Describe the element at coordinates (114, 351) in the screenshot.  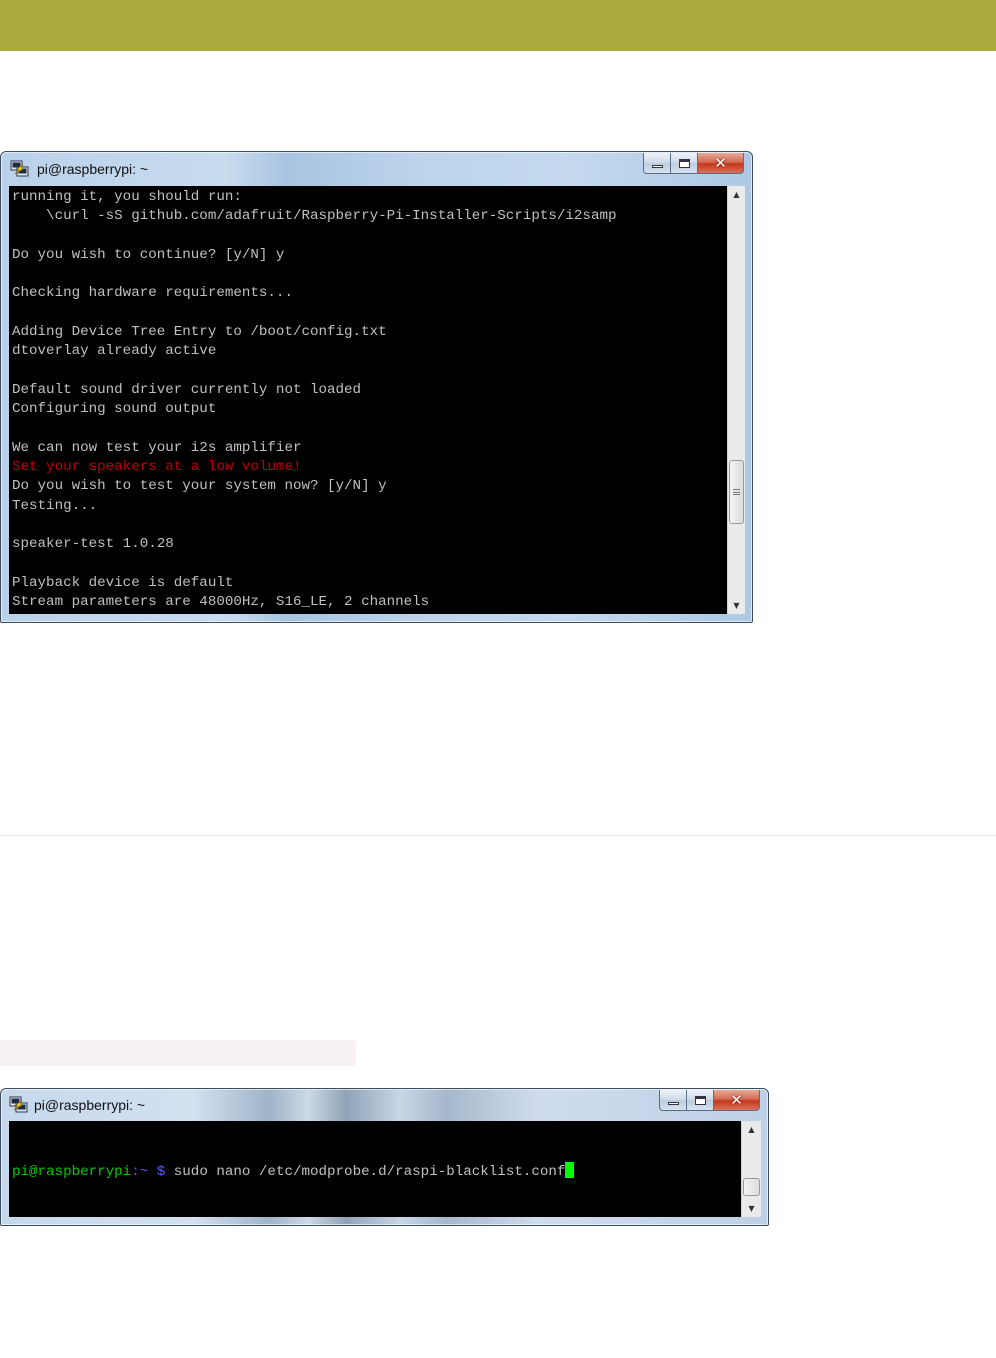
I see `terminal-line: dtoverlay already active` at that location.